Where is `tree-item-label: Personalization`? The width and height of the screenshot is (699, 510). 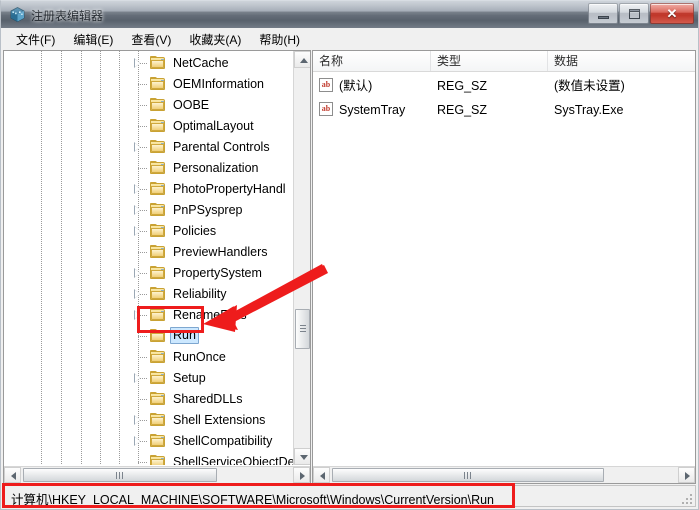 tree-item-label: Personalization is located at coordinates (216, 168).